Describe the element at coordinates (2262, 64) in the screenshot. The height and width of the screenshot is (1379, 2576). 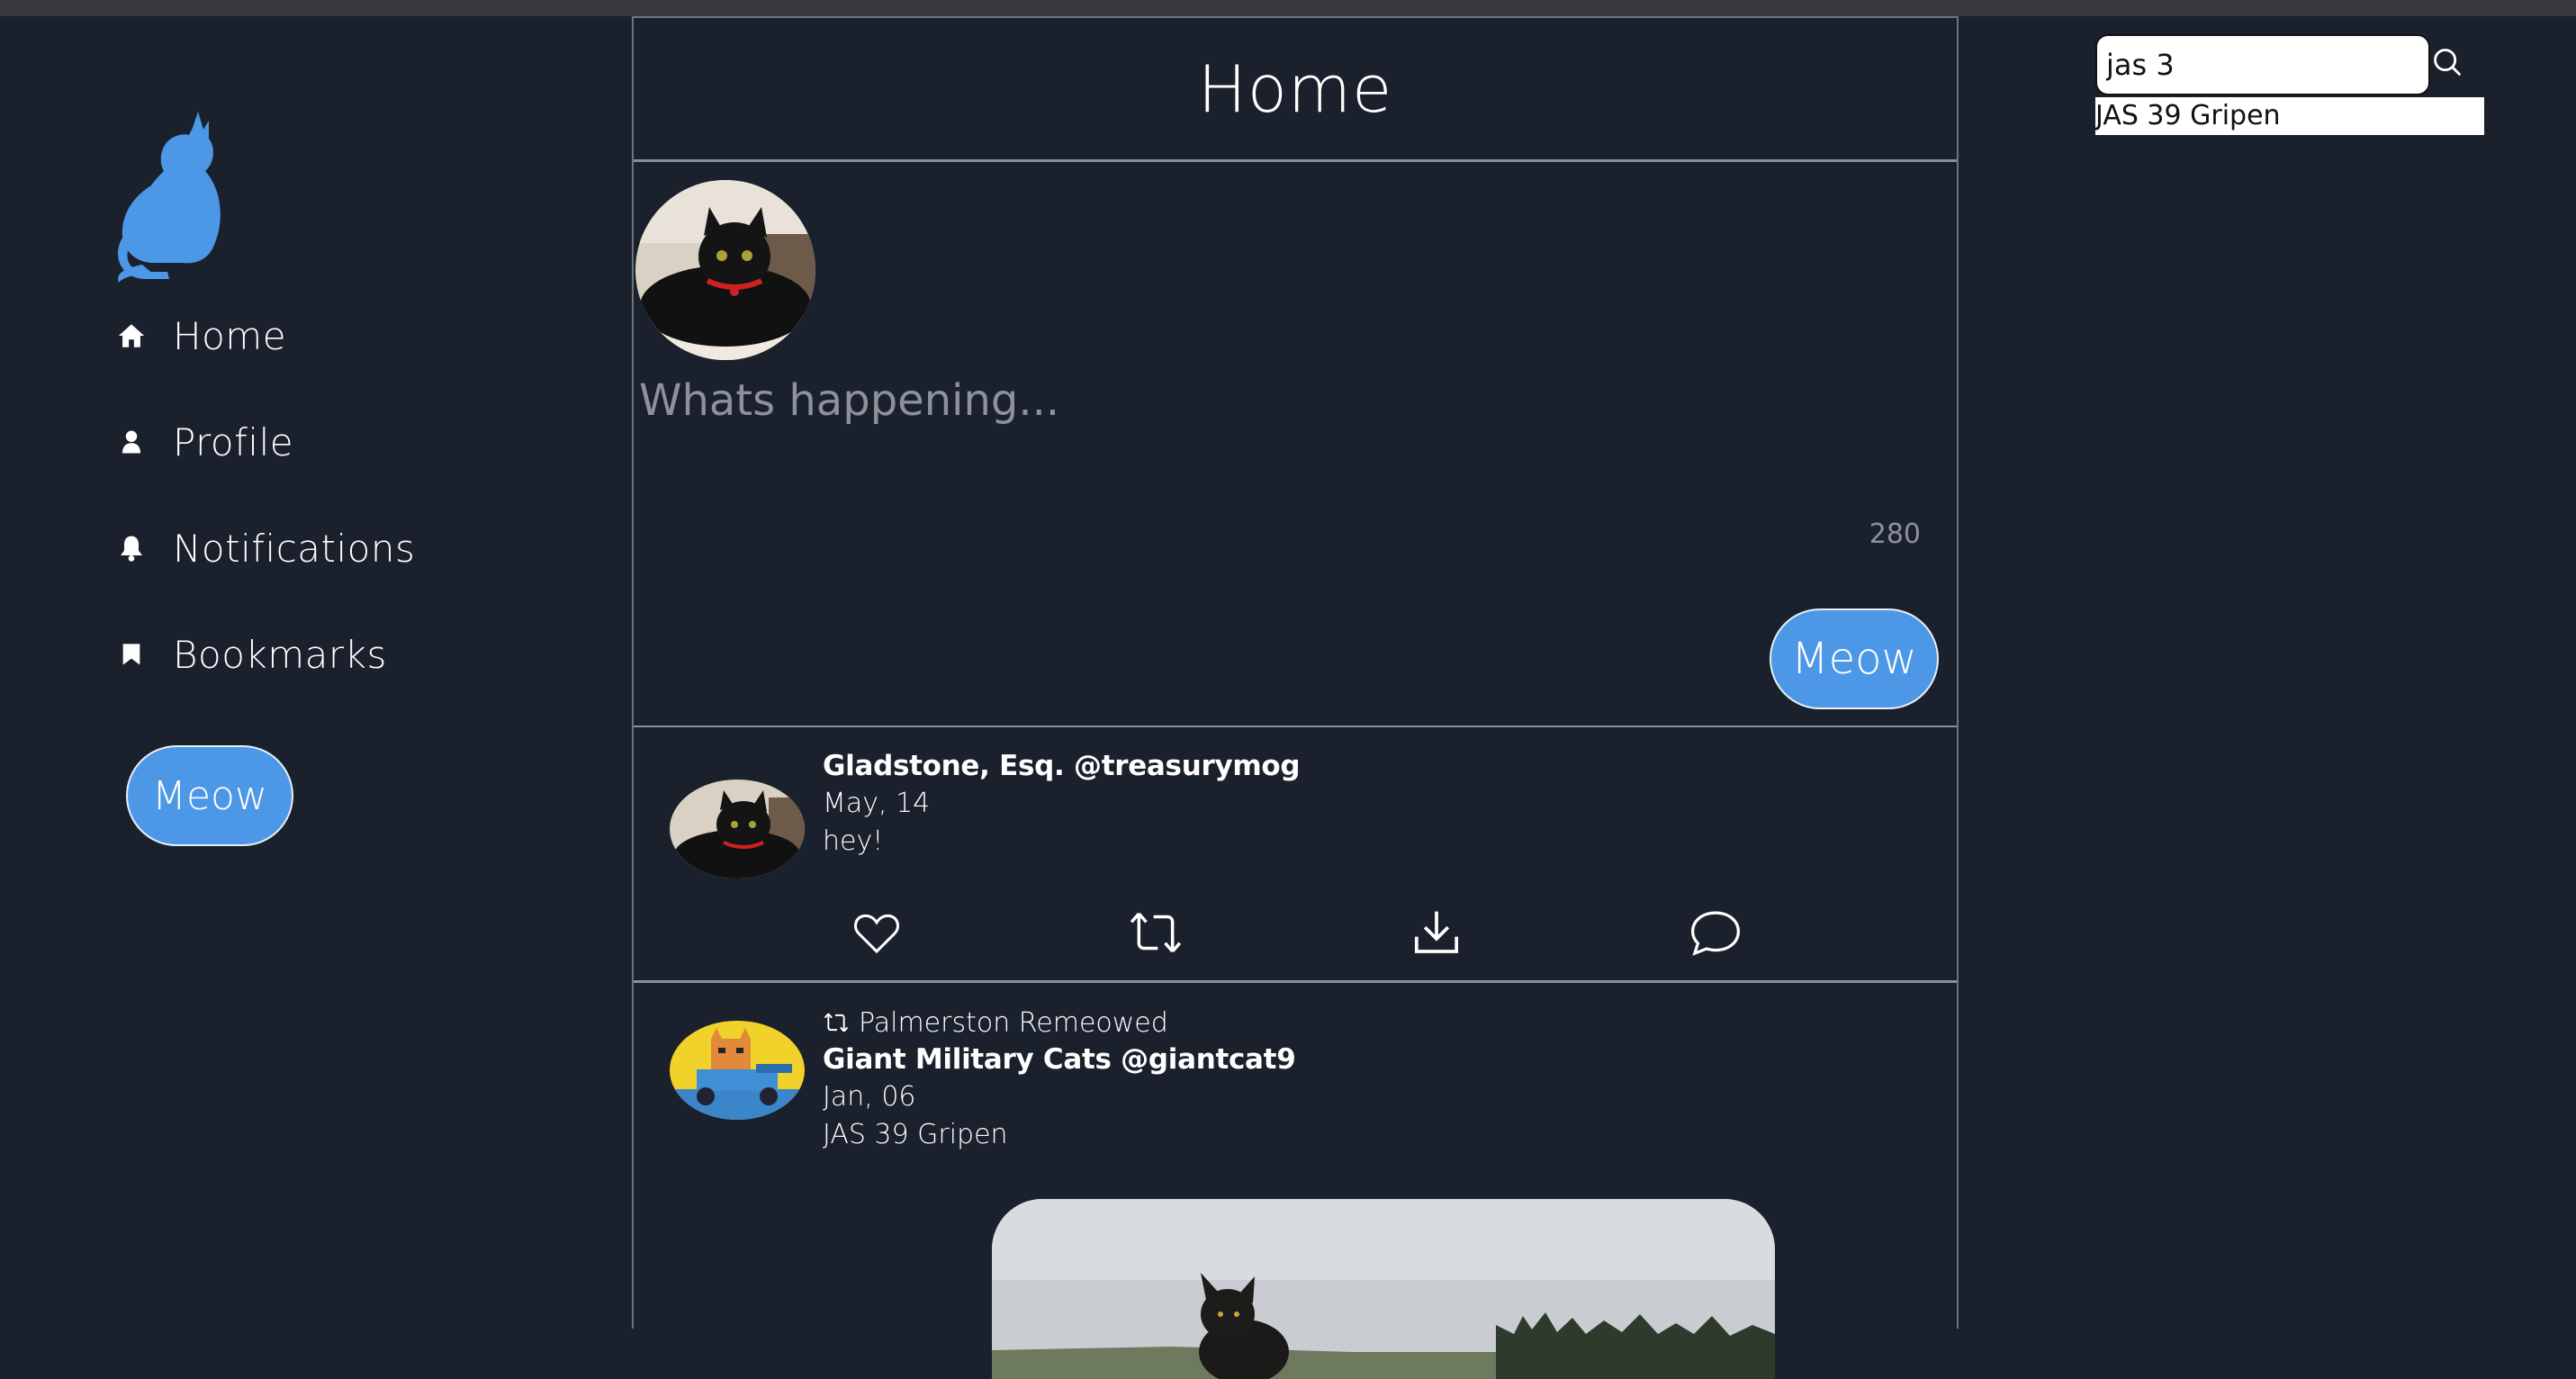
I see `search-input` at that location.